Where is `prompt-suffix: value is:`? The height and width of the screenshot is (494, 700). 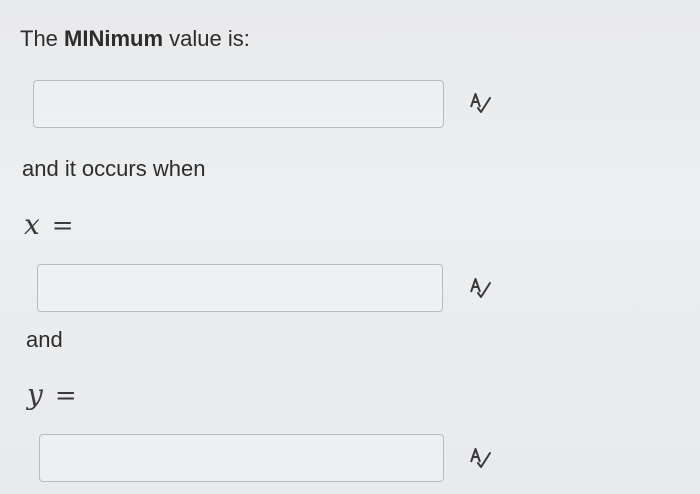
prompt-suffix: value is: is located at coordinates (206, 38).